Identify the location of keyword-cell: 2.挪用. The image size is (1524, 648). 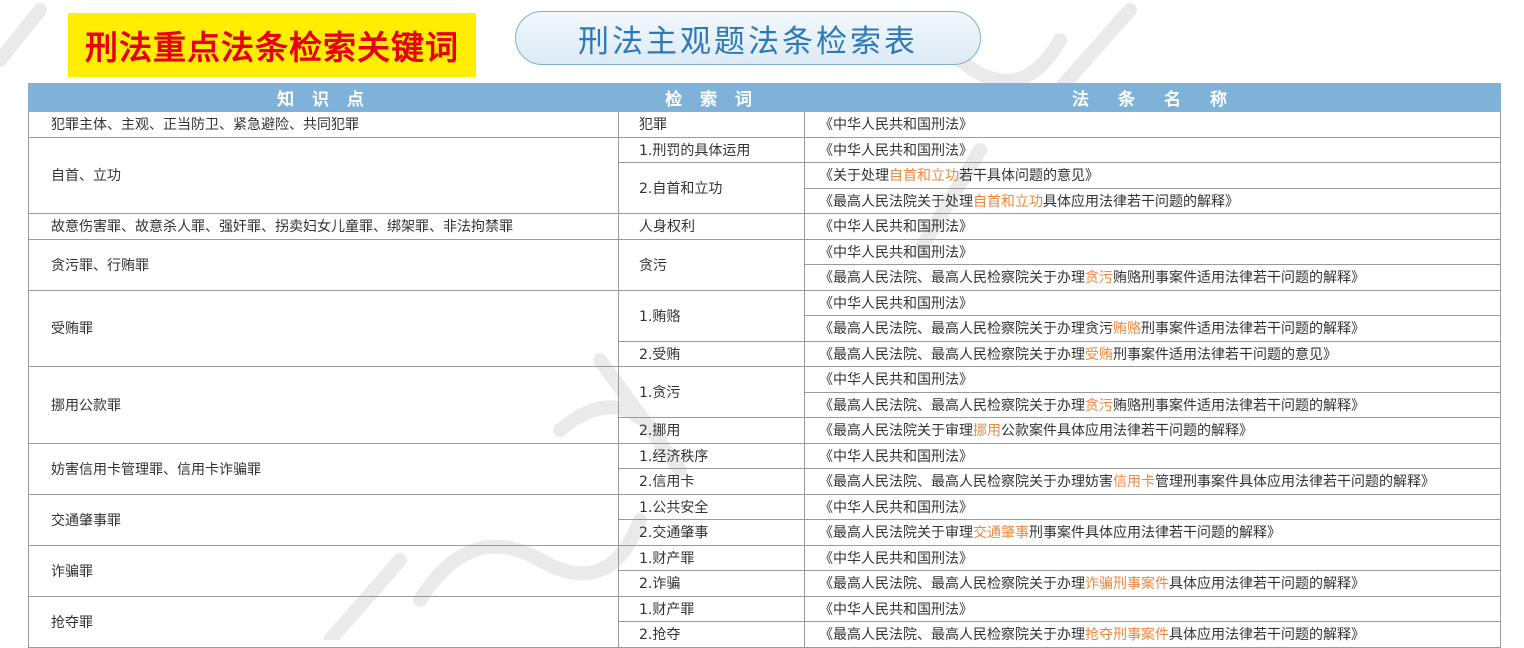
(711, 430).